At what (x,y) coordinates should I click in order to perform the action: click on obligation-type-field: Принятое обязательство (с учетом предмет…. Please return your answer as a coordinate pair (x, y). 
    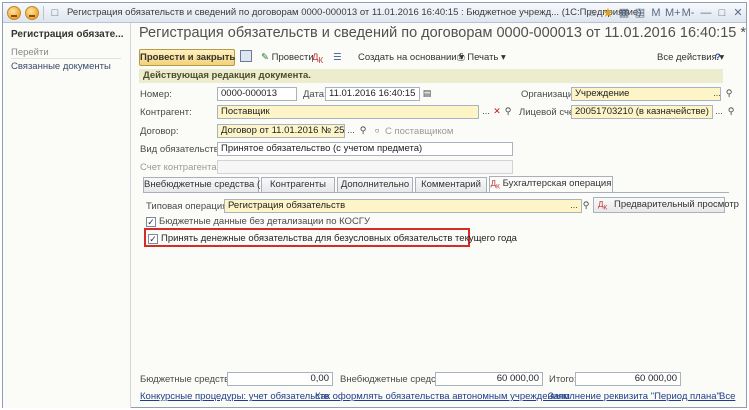
    Looking at the image, I should click on (365, 149).